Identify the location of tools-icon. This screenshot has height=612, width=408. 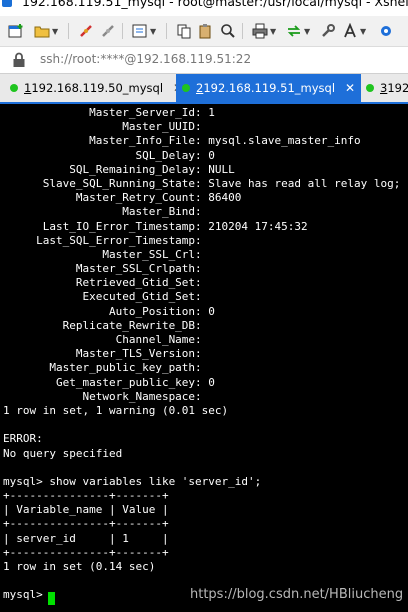
(328, 31).